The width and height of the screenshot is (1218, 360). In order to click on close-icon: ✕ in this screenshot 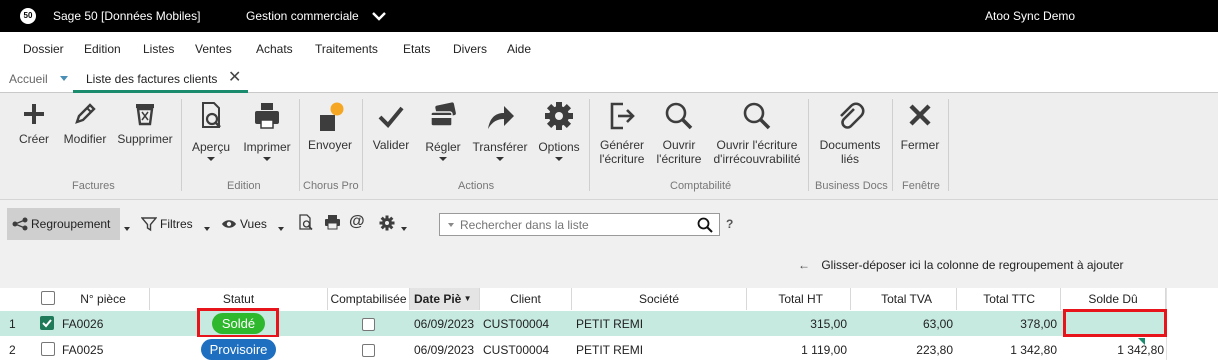, I will do `click(234, 78)`.